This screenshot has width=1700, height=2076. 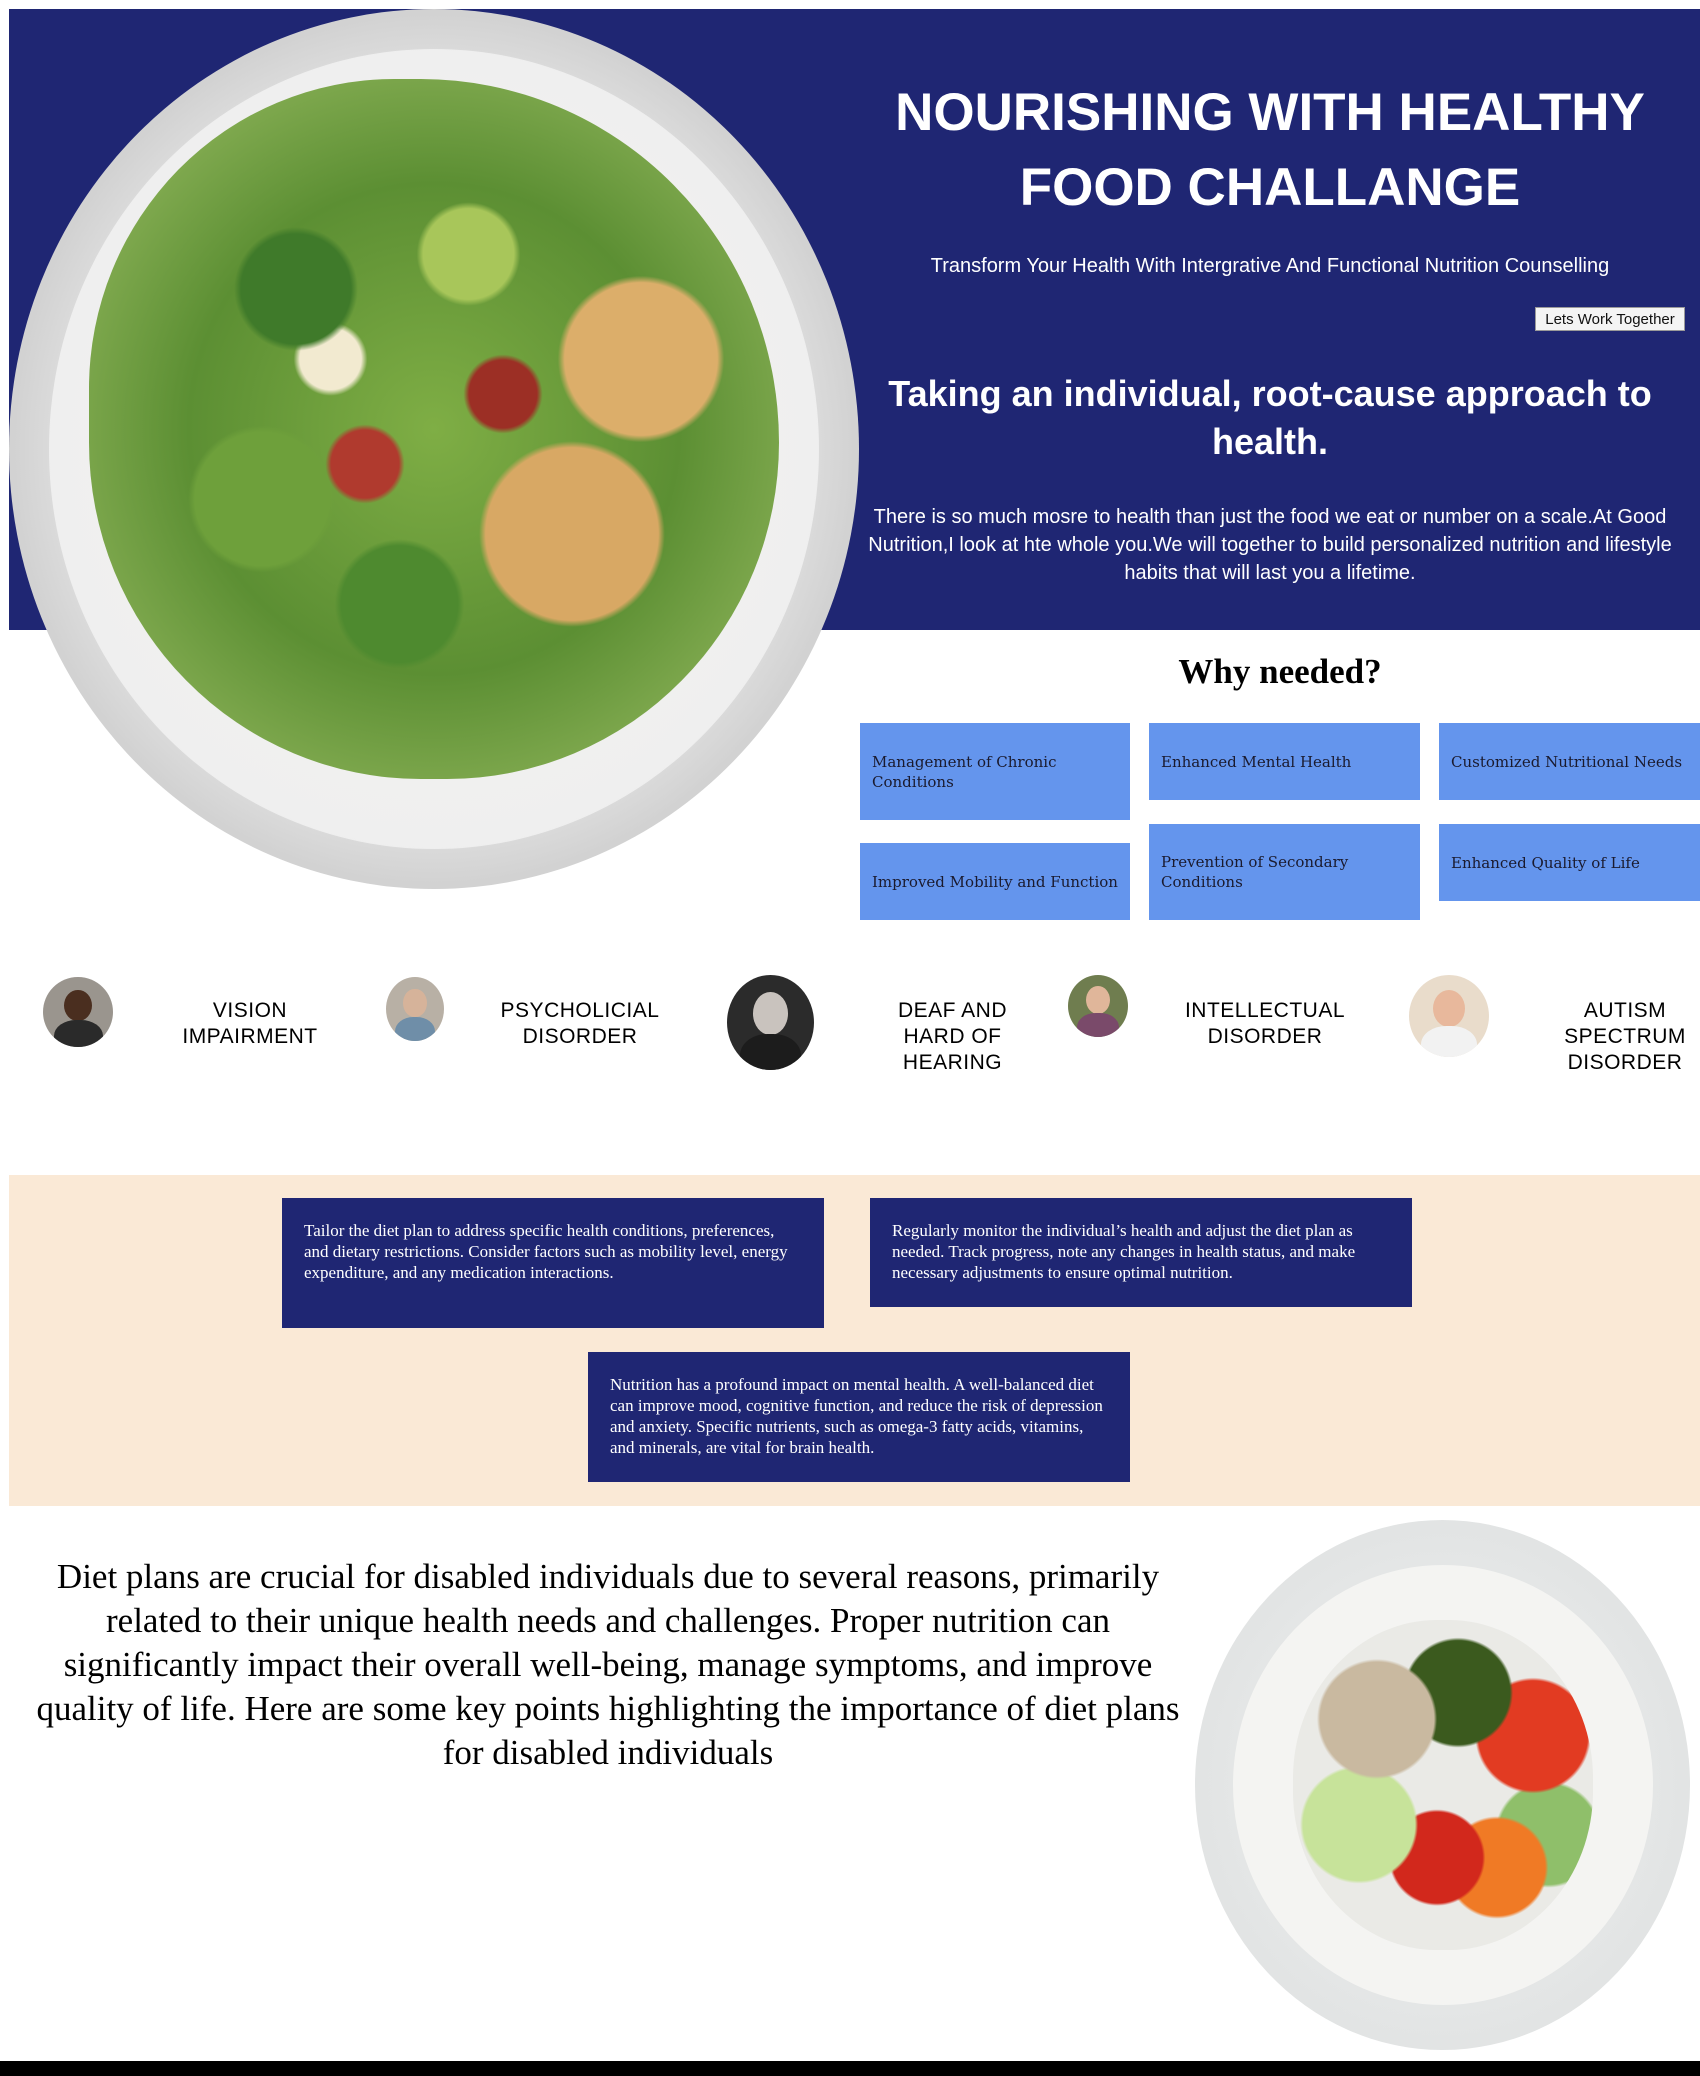 What do you see at coordinates (1610, 319) in the screenshot?
I see `lets-work-together-button: Lets Work Together` at bounding box center [1610, 319].